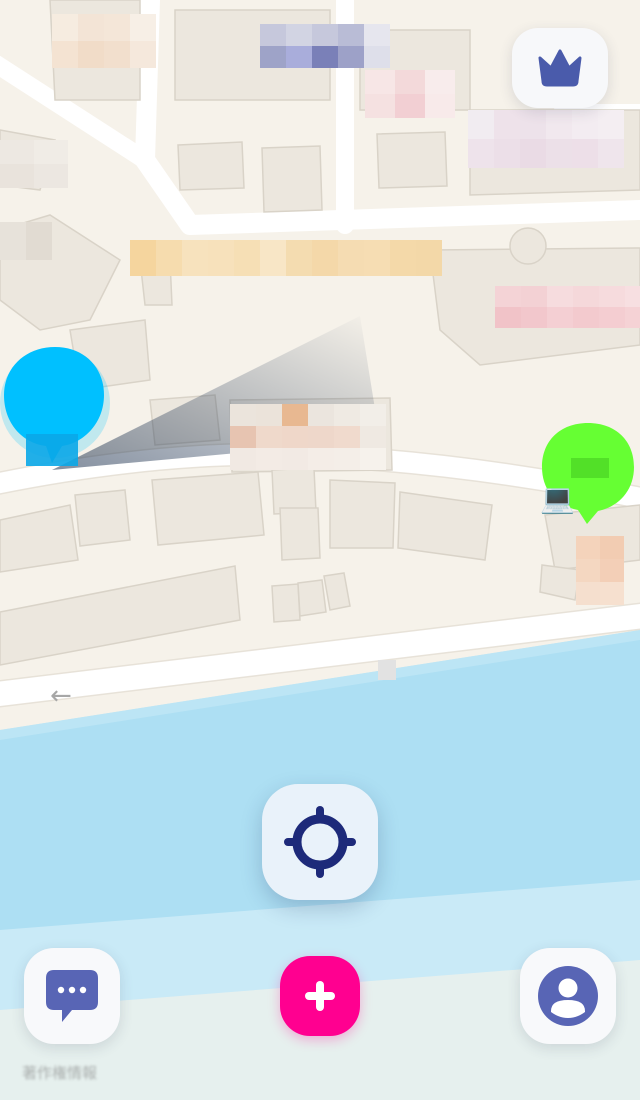  Describe the element at coordinates (557, 498) in the screenshot. I see `laptop-icon: 💻` at that location.